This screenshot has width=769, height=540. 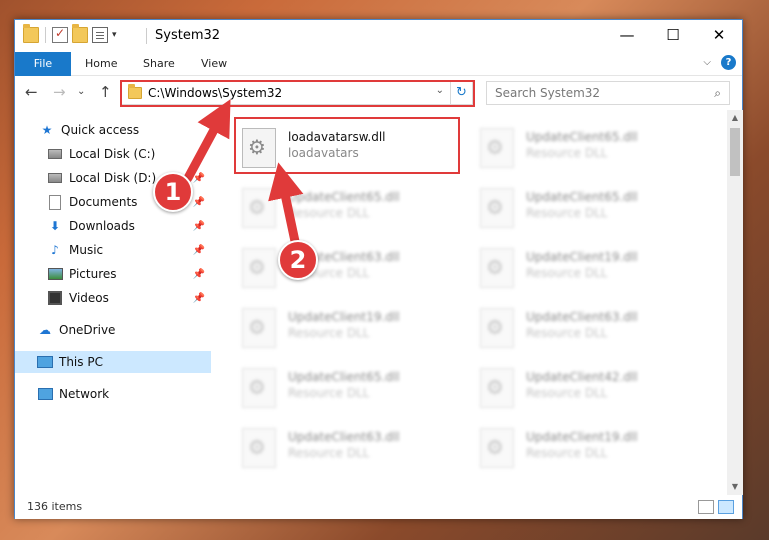 What do you see at coordinates (146, 36) in the screenshot?
I see `title-divider` at bounding box center [146, 36].